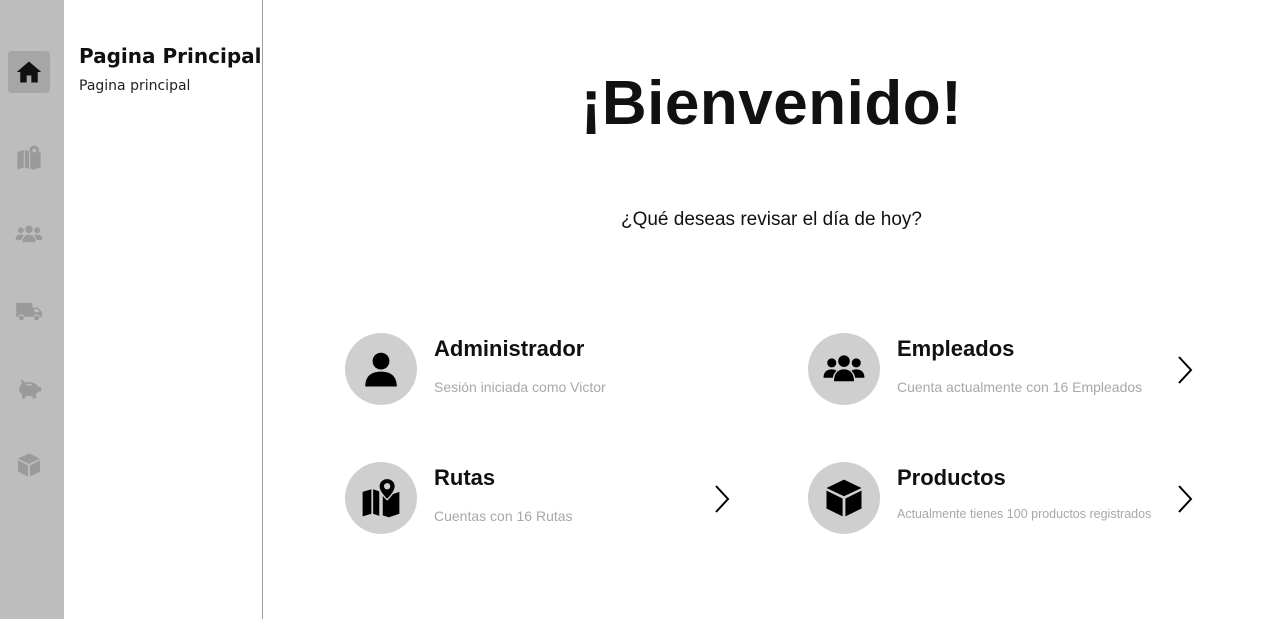 Image resolution: width=1280 pixels, height=619 pixels. I want to click on rail-finances-button, so click(29, 388).